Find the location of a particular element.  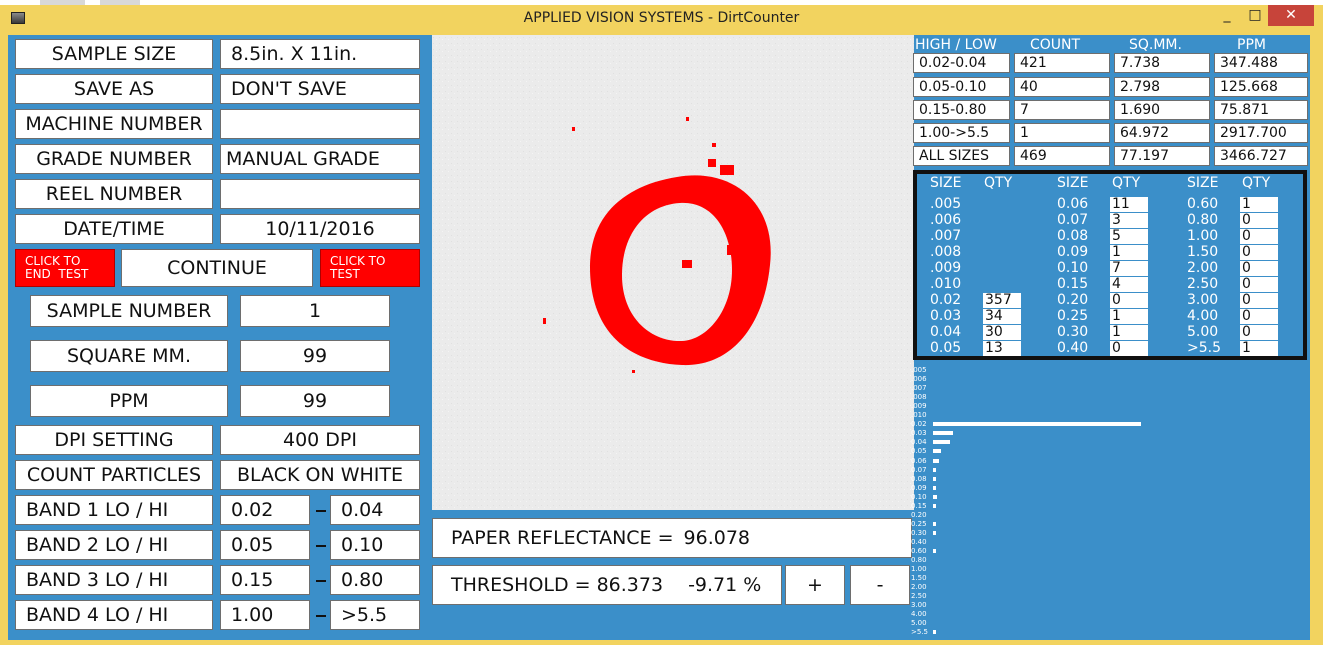

histogram-tick-label: .010 is located at coordinates (919, 415).